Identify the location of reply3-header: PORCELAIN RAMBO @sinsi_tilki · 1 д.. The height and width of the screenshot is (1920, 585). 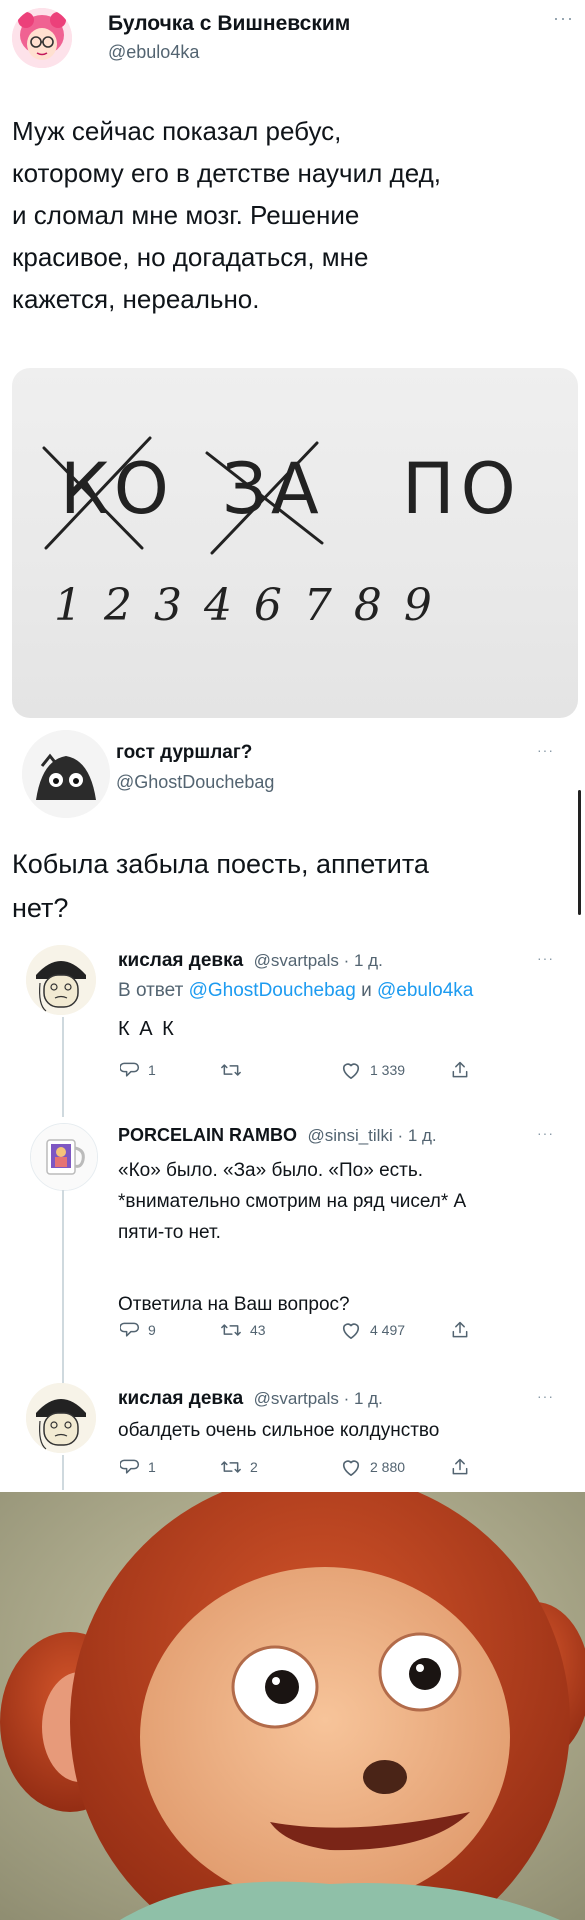
(277, 1135).